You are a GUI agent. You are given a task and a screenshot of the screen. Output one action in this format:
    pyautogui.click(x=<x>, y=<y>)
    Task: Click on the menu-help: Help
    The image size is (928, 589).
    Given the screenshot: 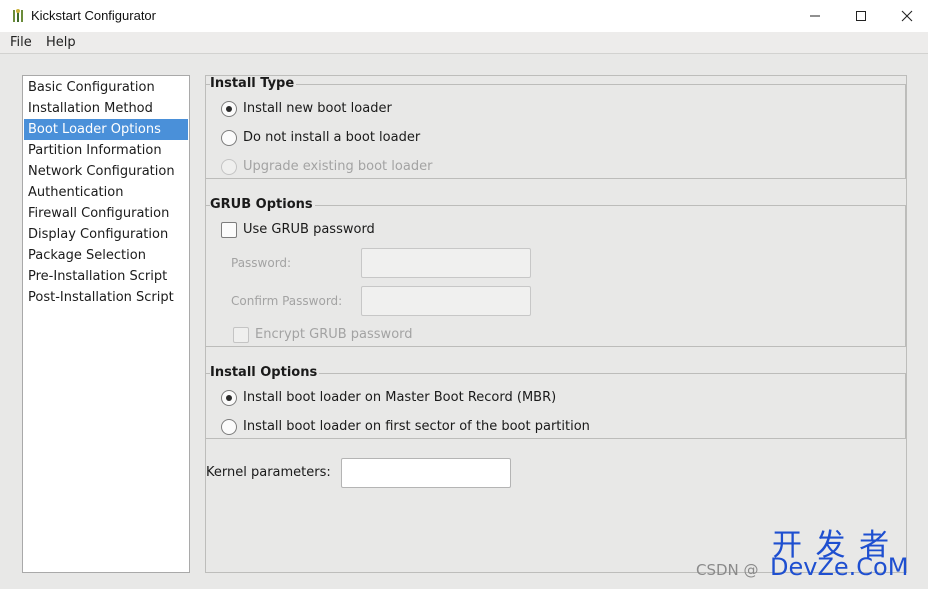 What is the action you would take?
    pyautogui.click(x=61, y=42)
    